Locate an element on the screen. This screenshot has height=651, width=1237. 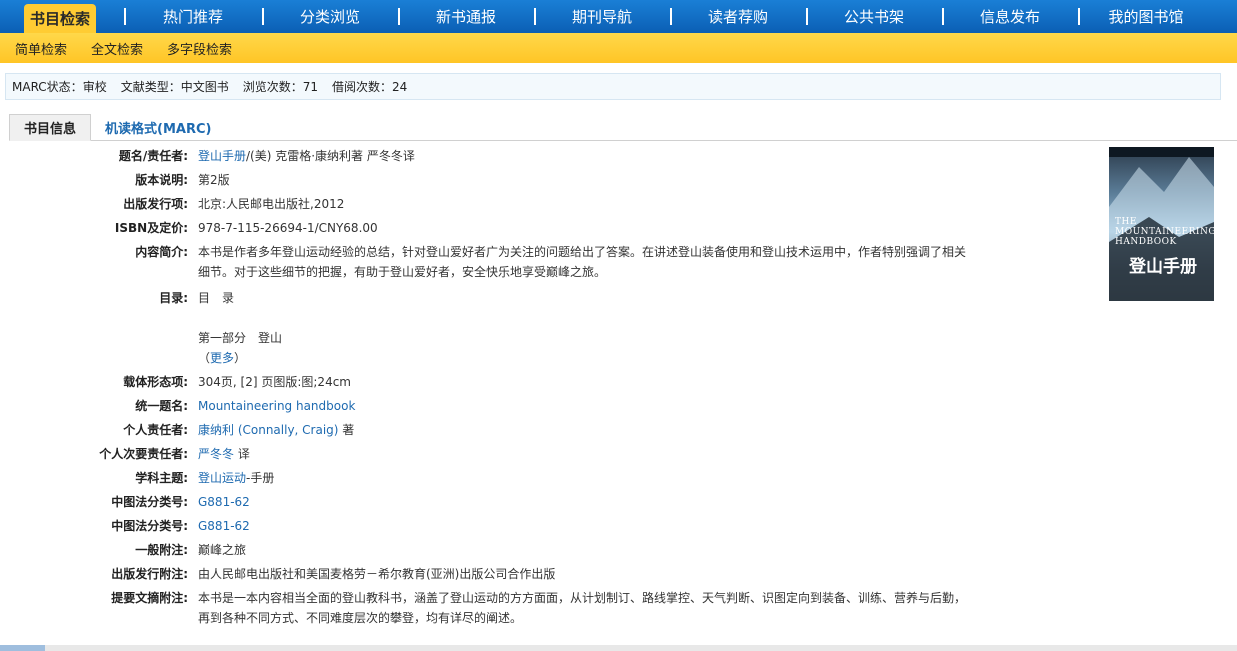
row-uniform-title: 统一题名: Mountaineering handbook is located at coordinates (500, 406).